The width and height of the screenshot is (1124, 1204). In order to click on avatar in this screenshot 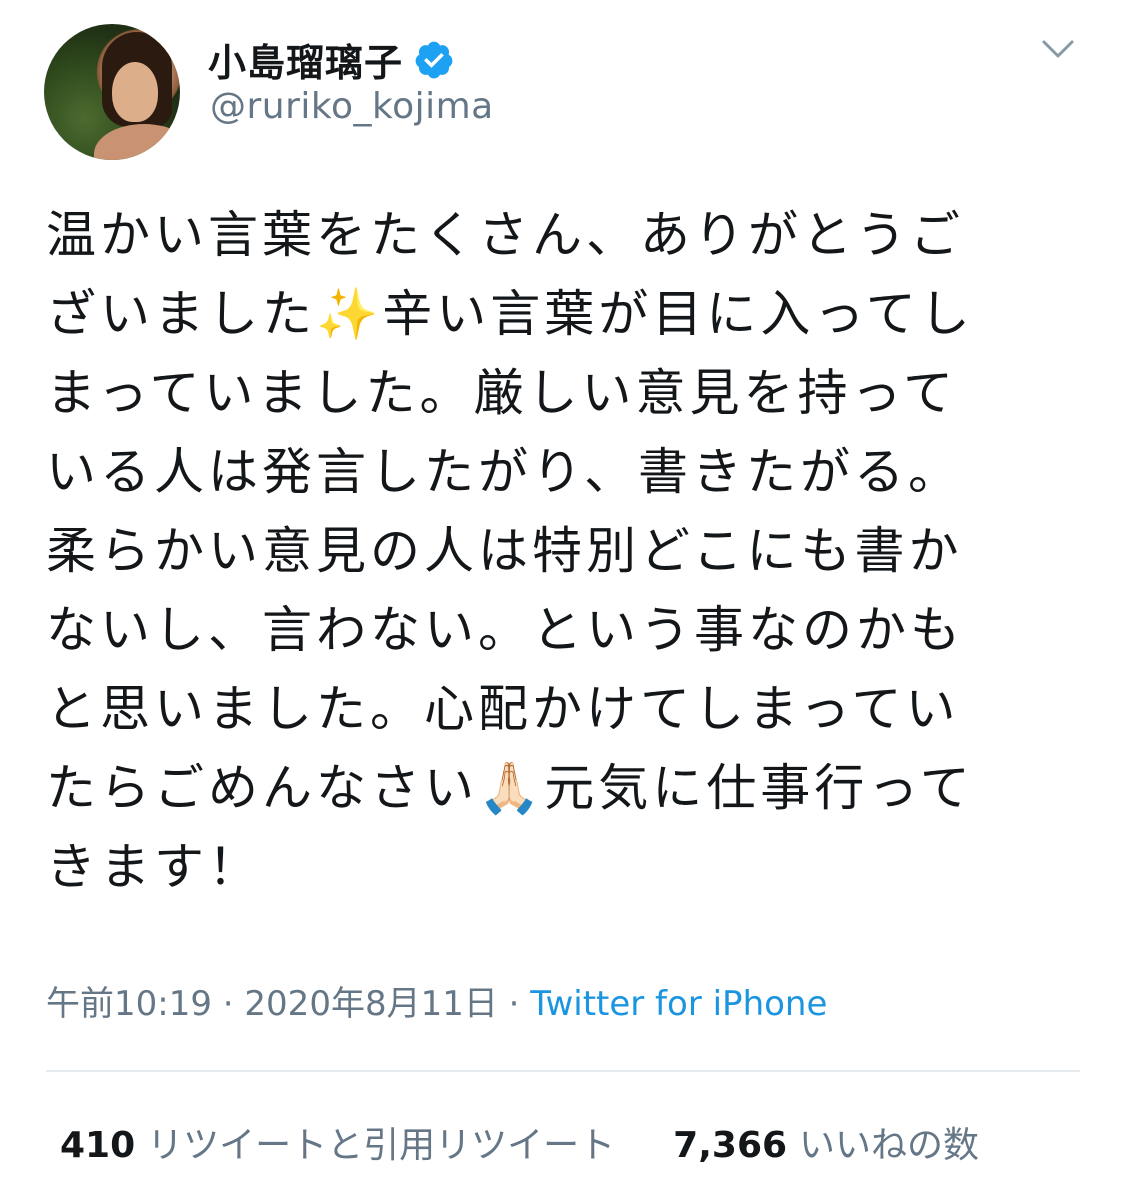, I will do `click(112, 92)`.